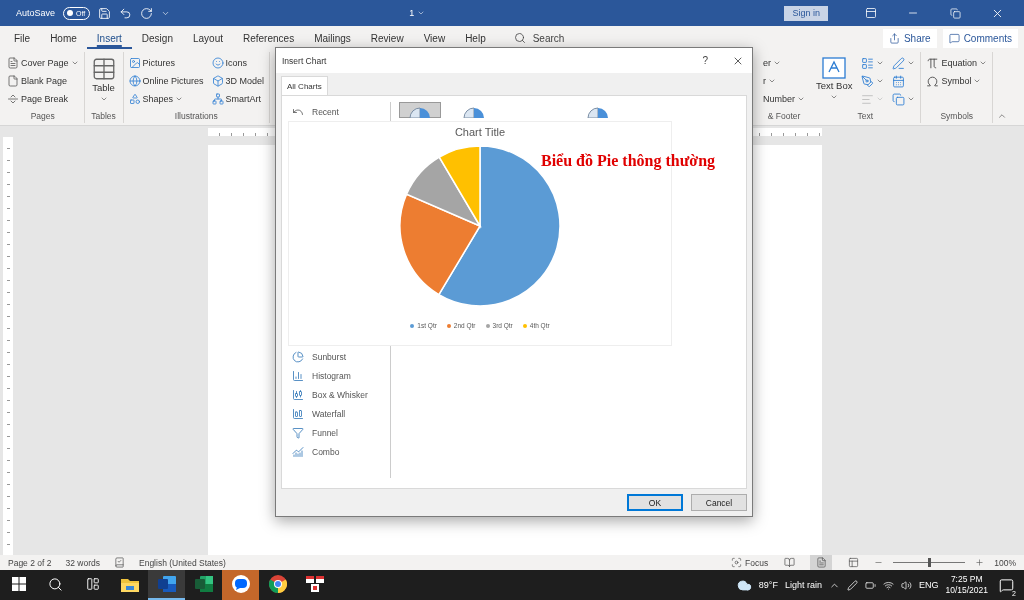 The height and width of the screenshot is (600, 1024). What do you see at coordinates (166, 63) in the screenshot?
I see `ribbon-button: Pictures` at bounding box center [166, 63].